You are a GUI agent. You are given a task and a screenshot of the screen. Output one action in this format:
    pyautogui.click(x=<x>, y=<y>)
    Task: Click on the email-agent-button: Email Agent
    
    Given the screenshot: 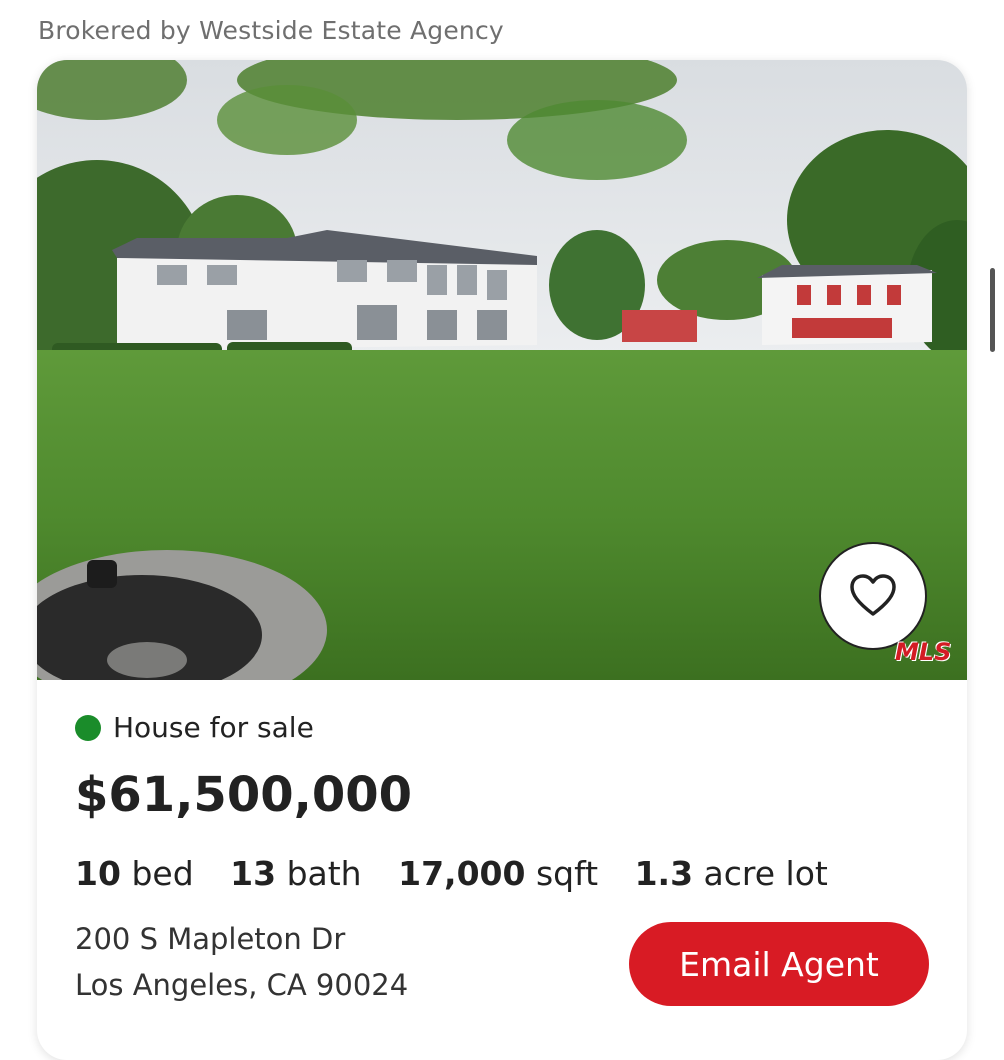 What is the action you would take?
    pyautogui.click(x=779, y=964)
    